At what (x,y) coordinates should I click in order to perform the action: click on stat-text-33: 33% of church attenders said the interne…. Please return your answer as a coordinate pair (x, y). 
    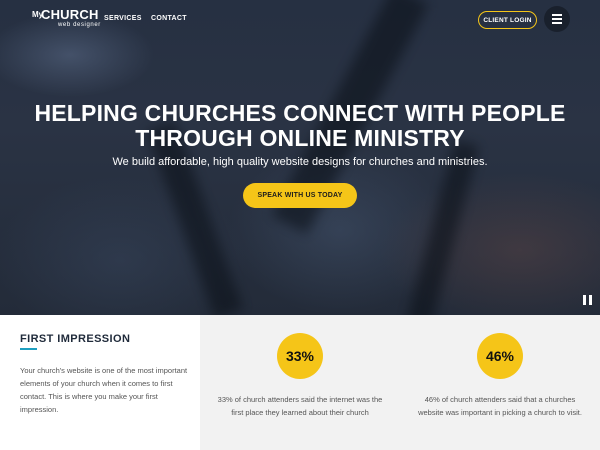
    Looking at the image, I should click on (300, 406).